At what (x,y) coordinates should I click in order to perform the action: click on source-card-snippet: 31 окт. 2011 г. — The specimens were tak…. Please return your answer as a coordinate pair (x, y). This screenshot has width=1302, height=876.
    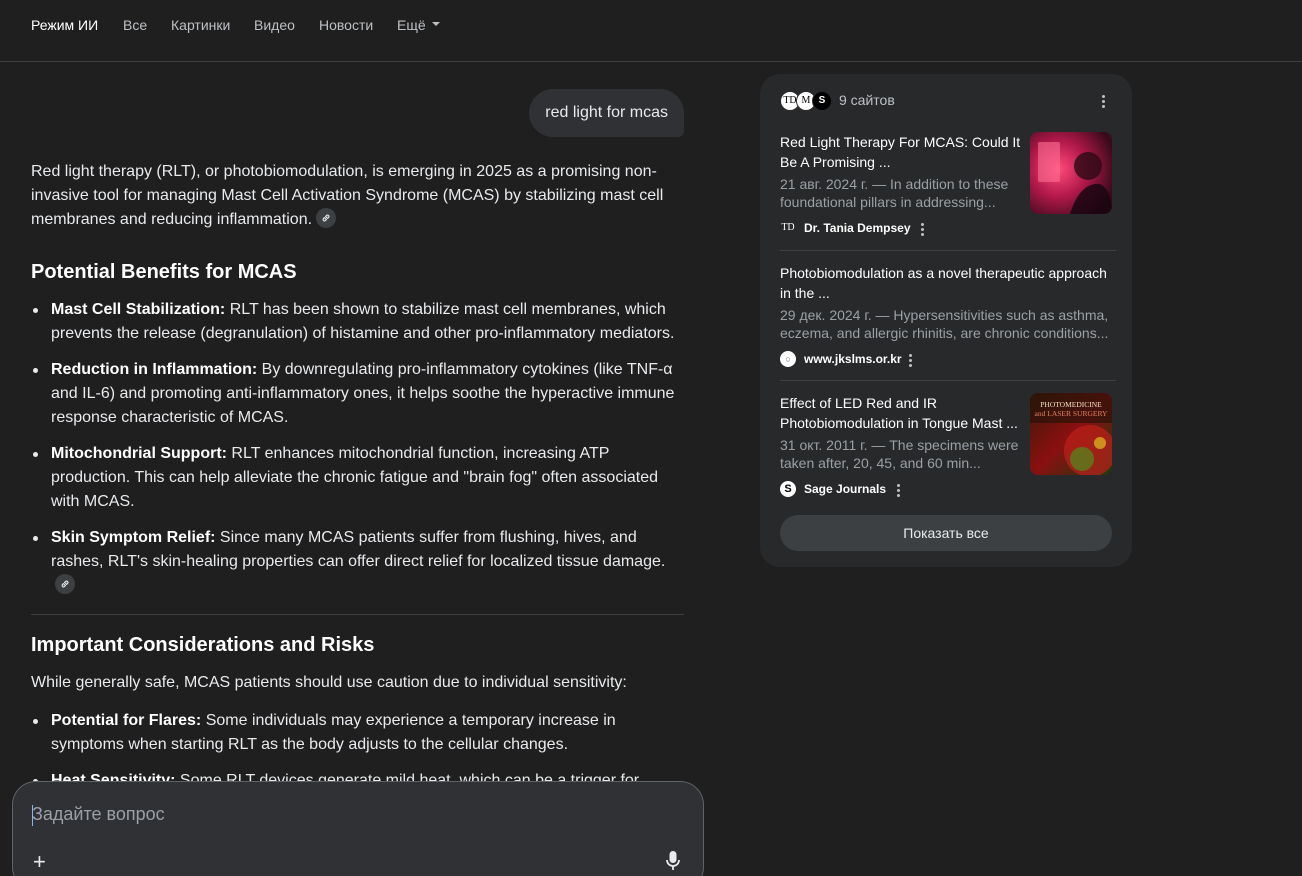
    Looking at the image, I should click on (899, 454).